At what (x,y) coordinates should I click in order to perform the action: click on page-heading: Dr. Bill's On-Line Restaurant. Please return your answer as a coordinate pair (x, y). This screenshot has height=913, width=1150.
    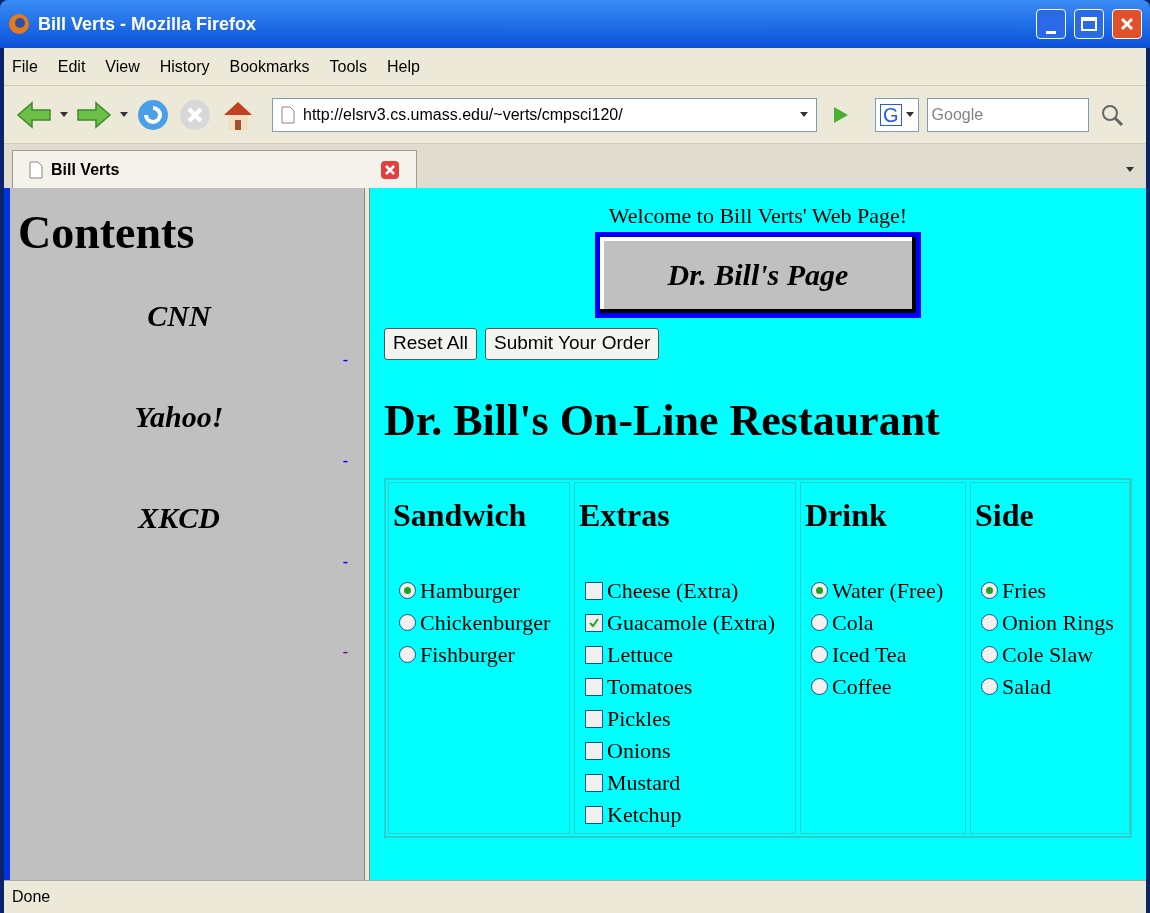
    Looking at the image, I should click on (662, 420).